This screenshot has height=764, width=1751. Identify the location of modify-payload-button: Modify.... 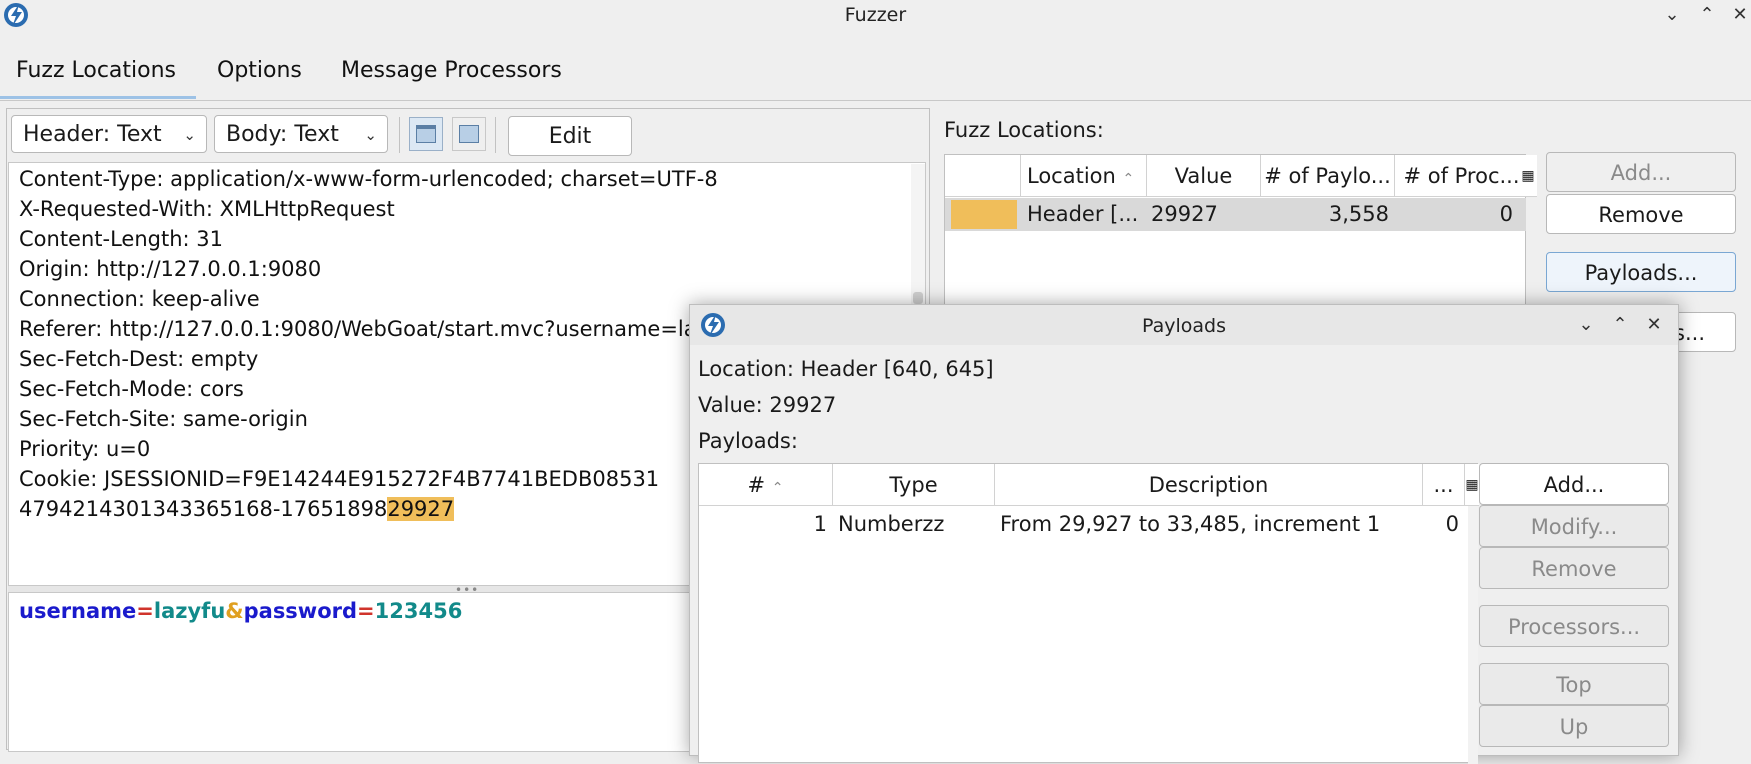
(1574, 526).